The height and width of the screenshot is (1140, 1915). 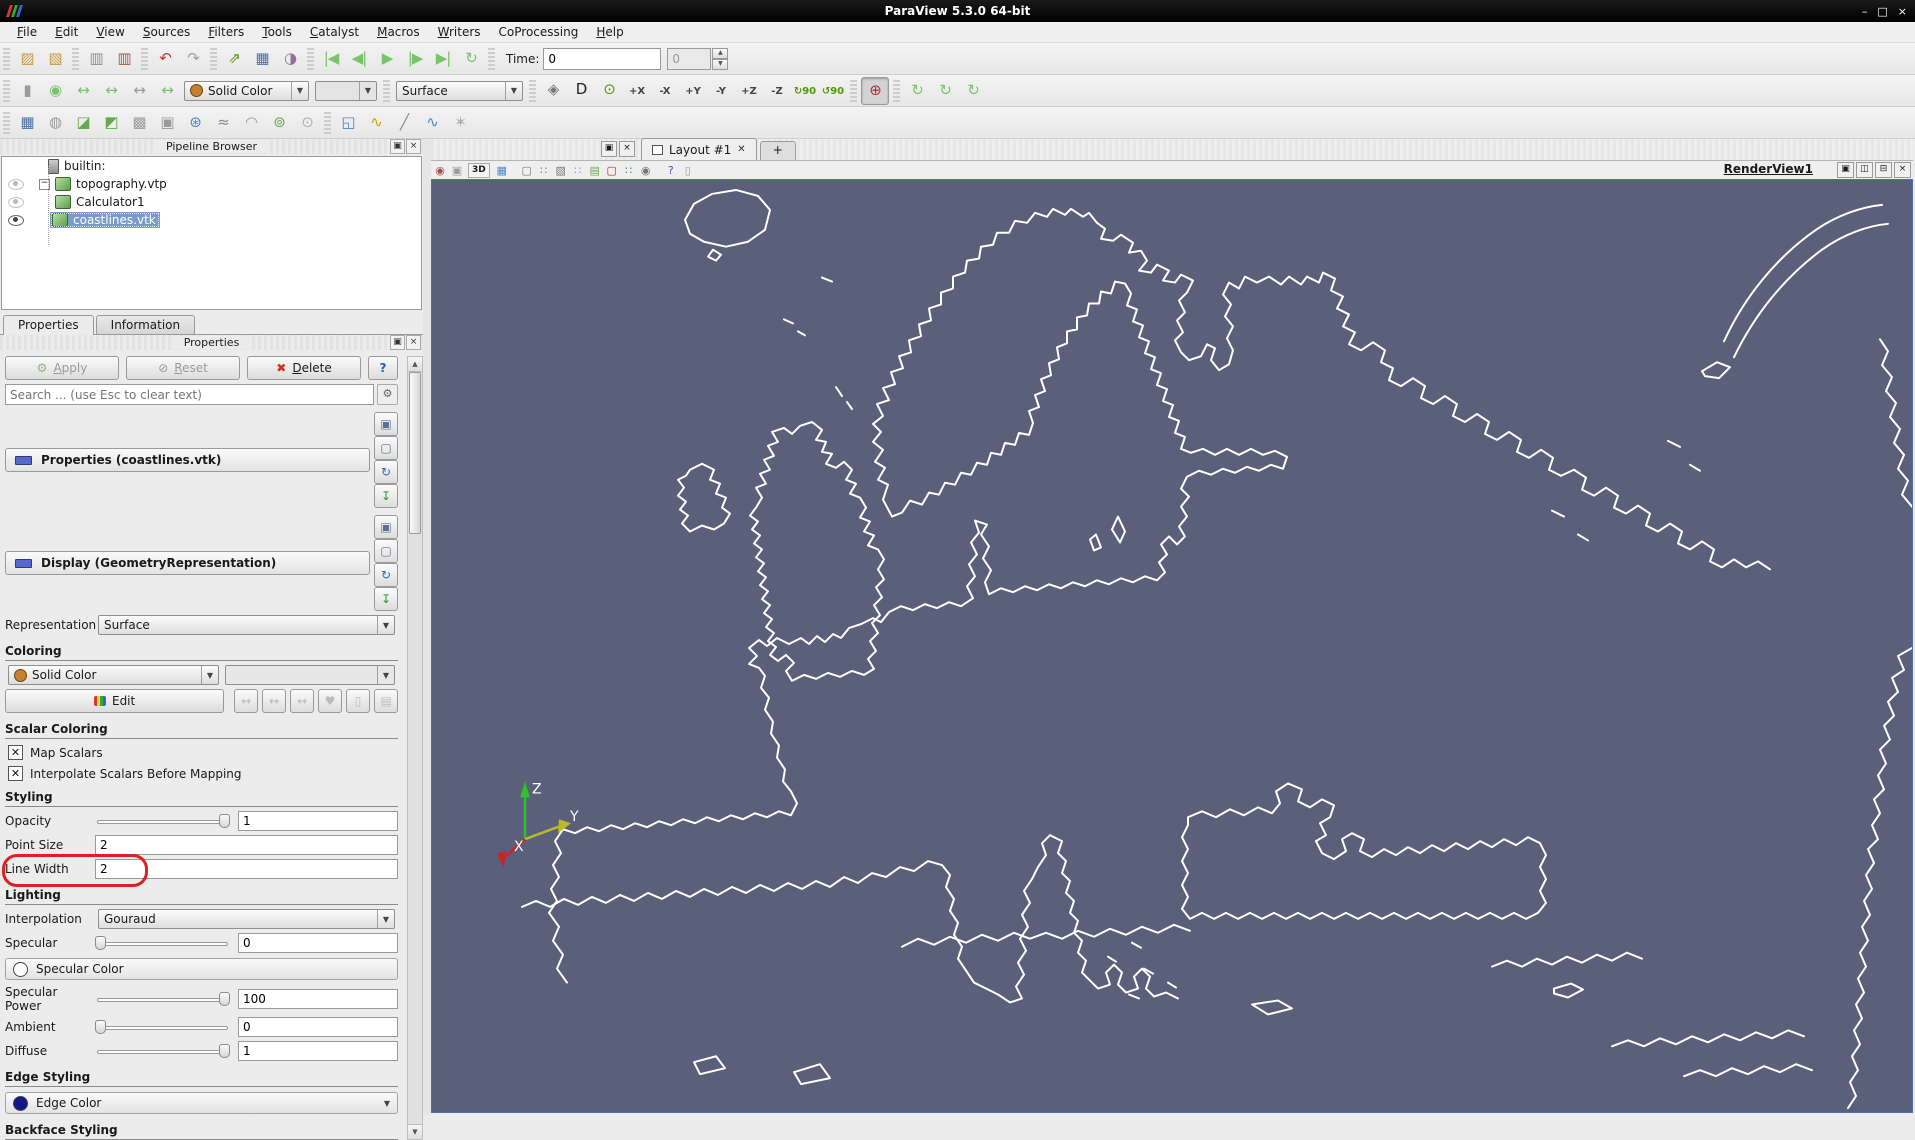 What do you see at coordinates (1865, 11) in the screenshot?
I see `minimize-button: –` at bounding box center [1865, 11].